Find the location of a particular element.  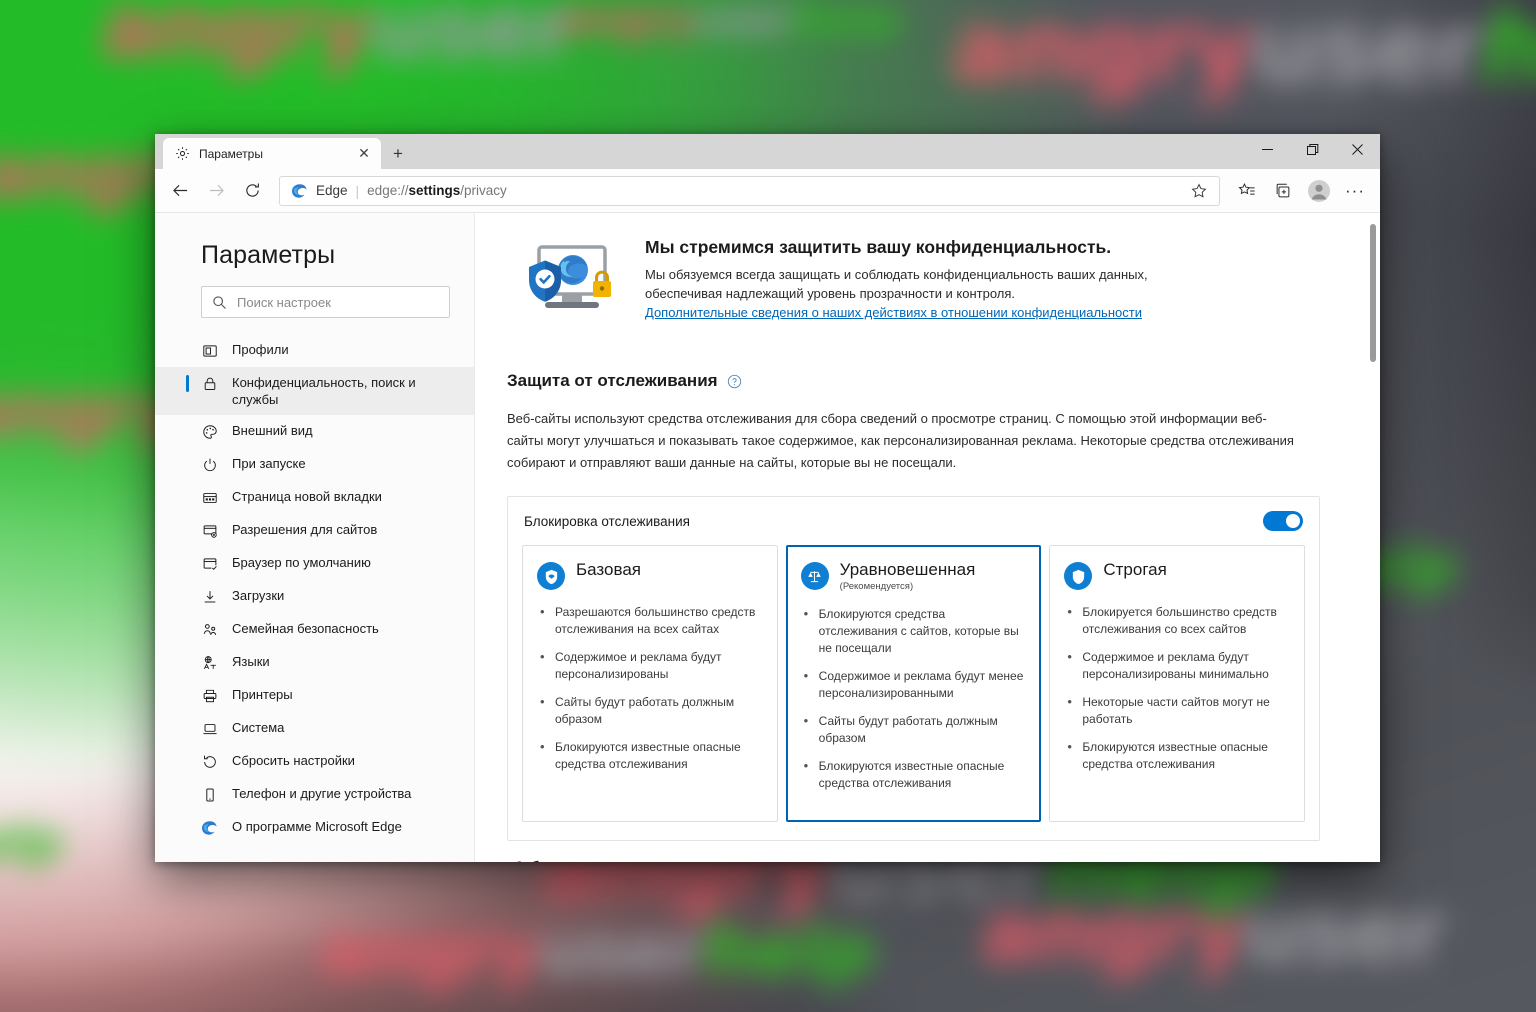

privacy-shield-monitor-illustration is located at coordinates (566, 284).